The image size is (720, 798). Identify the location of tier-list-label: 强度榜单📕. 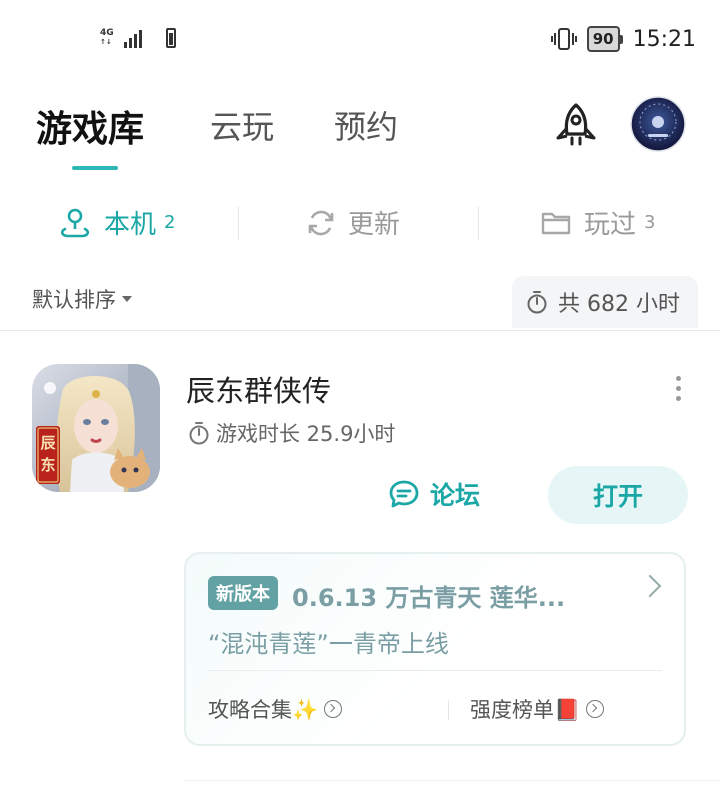
(525, 710).